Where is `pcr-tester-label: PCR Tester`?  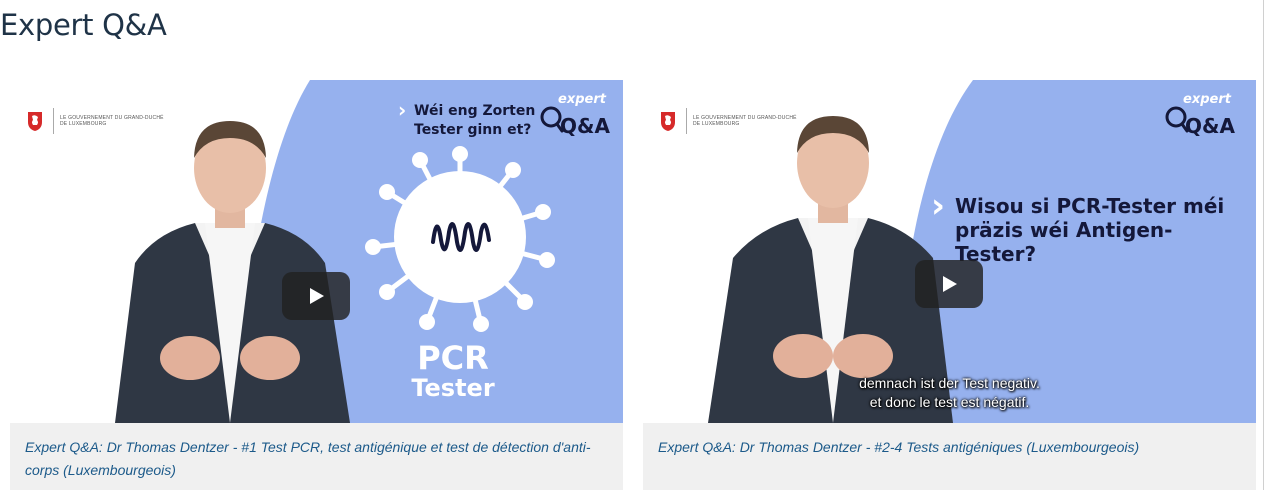
pcr-tester-label: PCR Tester is located at coordinates (453, 370).